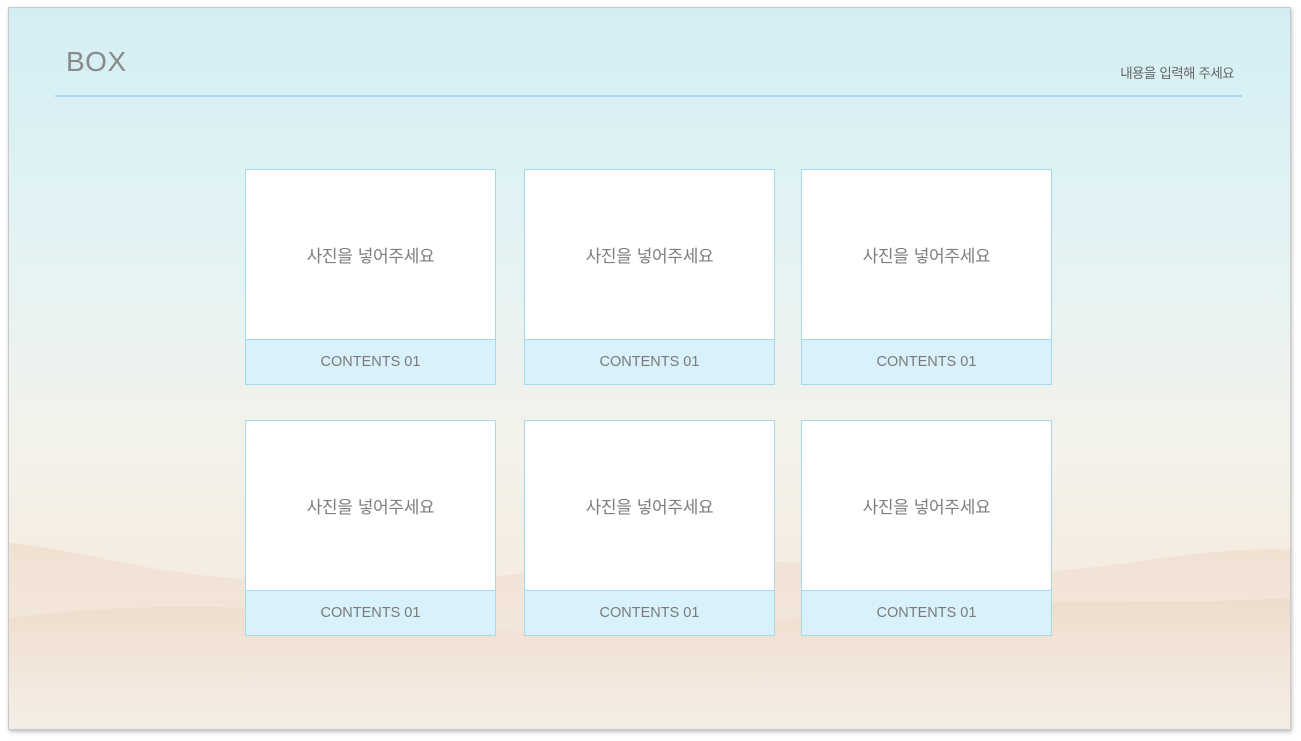  Describe the element at coordinates (96, 61) in the screenshot. I see `page-title: BOX` at that location.